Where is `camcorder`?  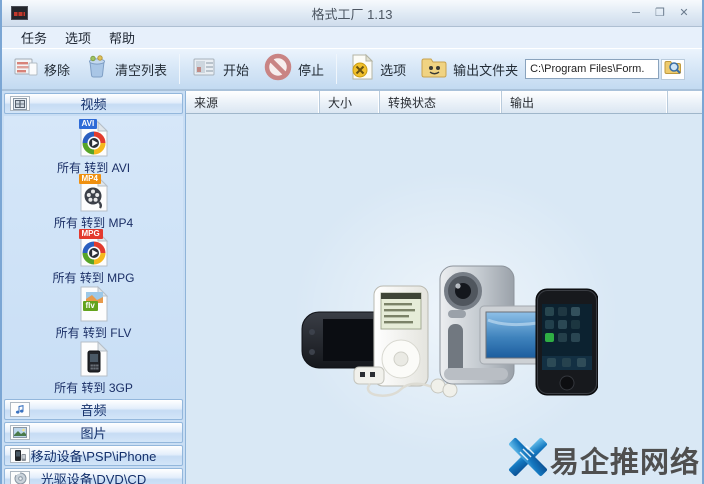
camcorder is located at coordinates (496, 325).